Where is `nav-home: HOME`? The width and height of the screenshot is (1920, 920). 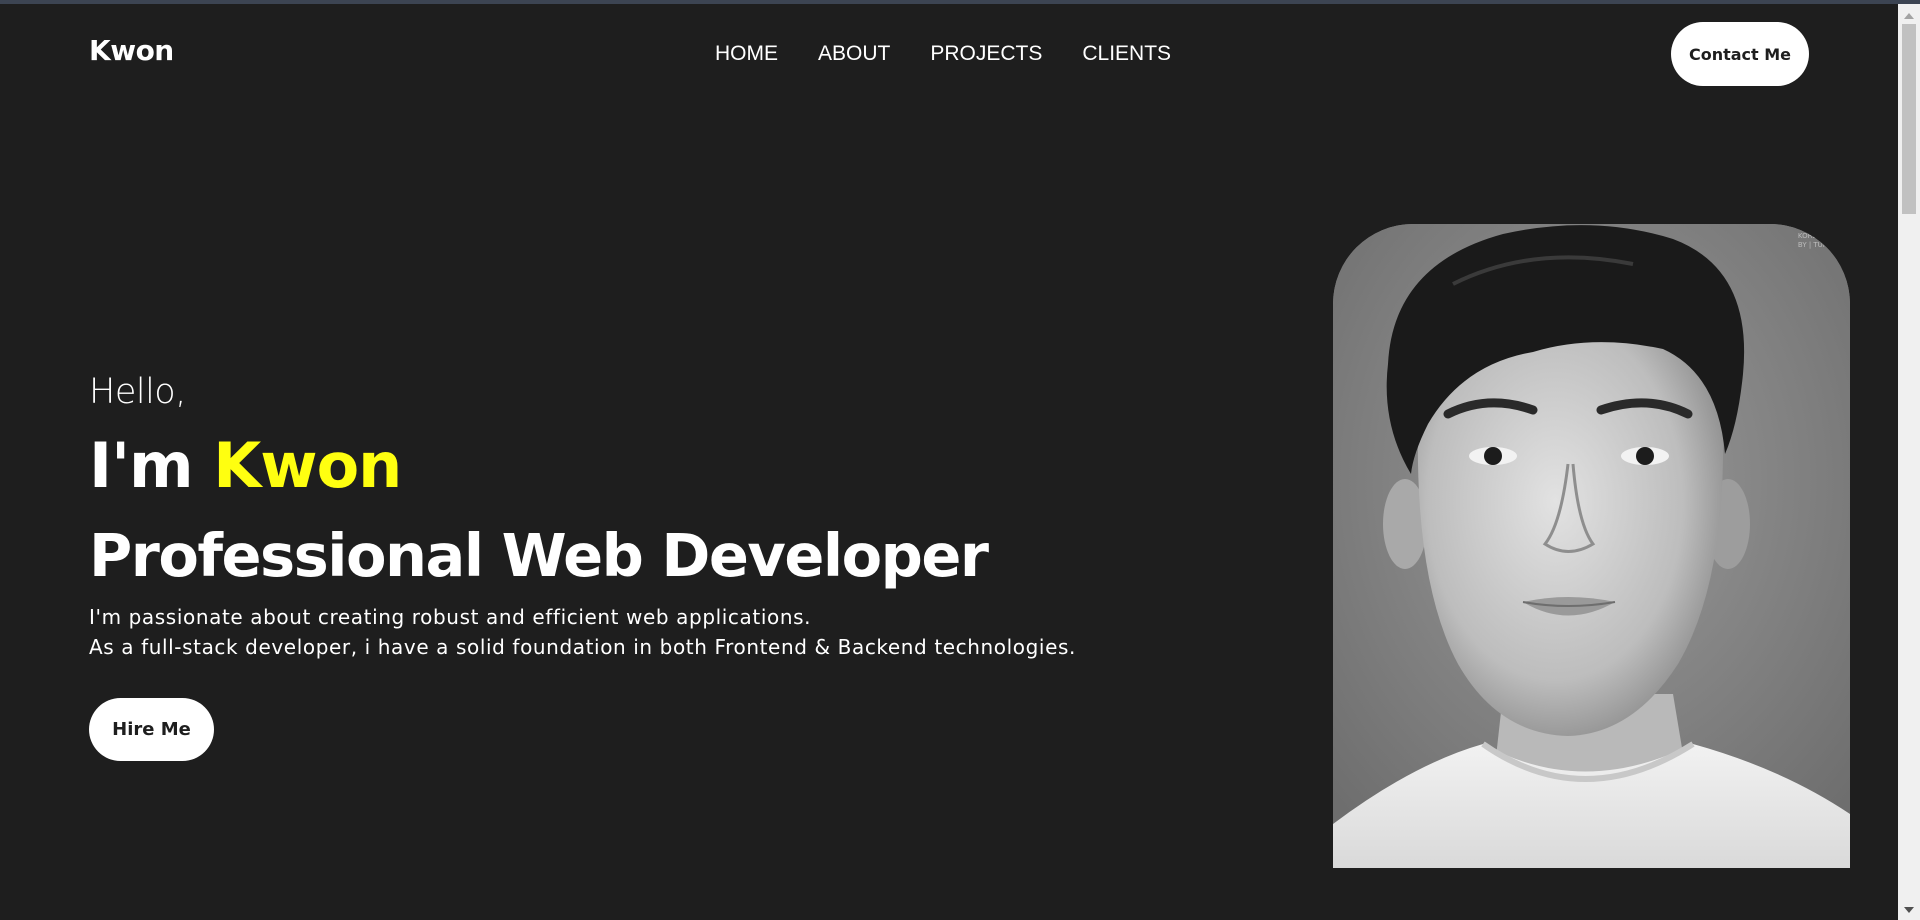 nav-home: HOME is located at coordinates (746, 54).